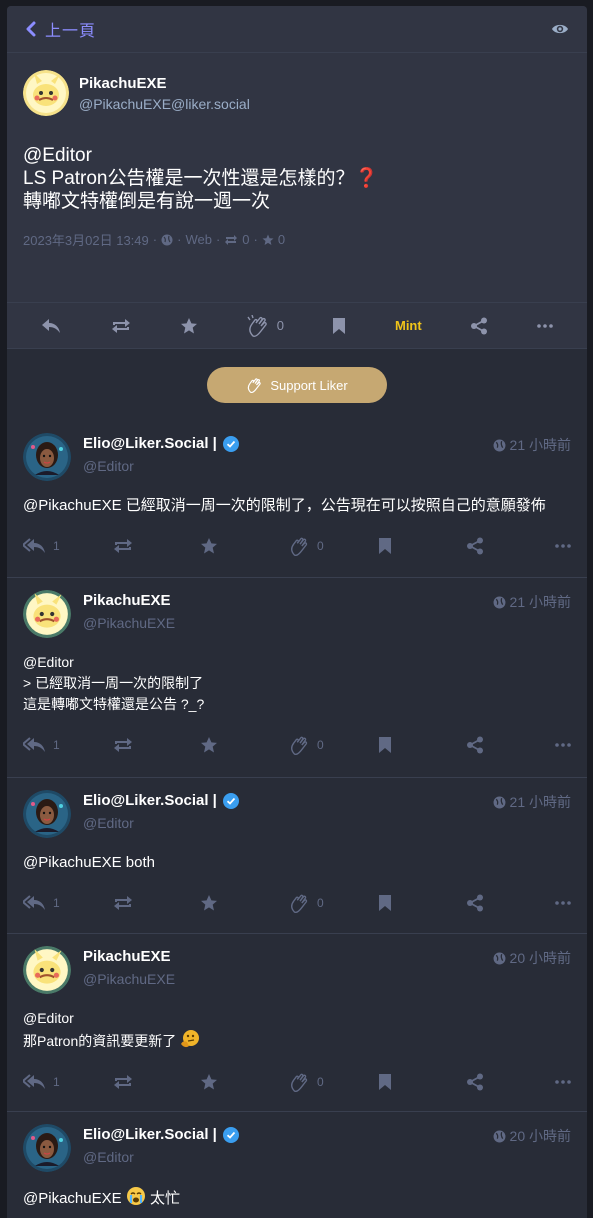  What do you see at coordinates (198, 239) in the screenshot?
I see `app-name: Web` at bounding box center [198, 239].